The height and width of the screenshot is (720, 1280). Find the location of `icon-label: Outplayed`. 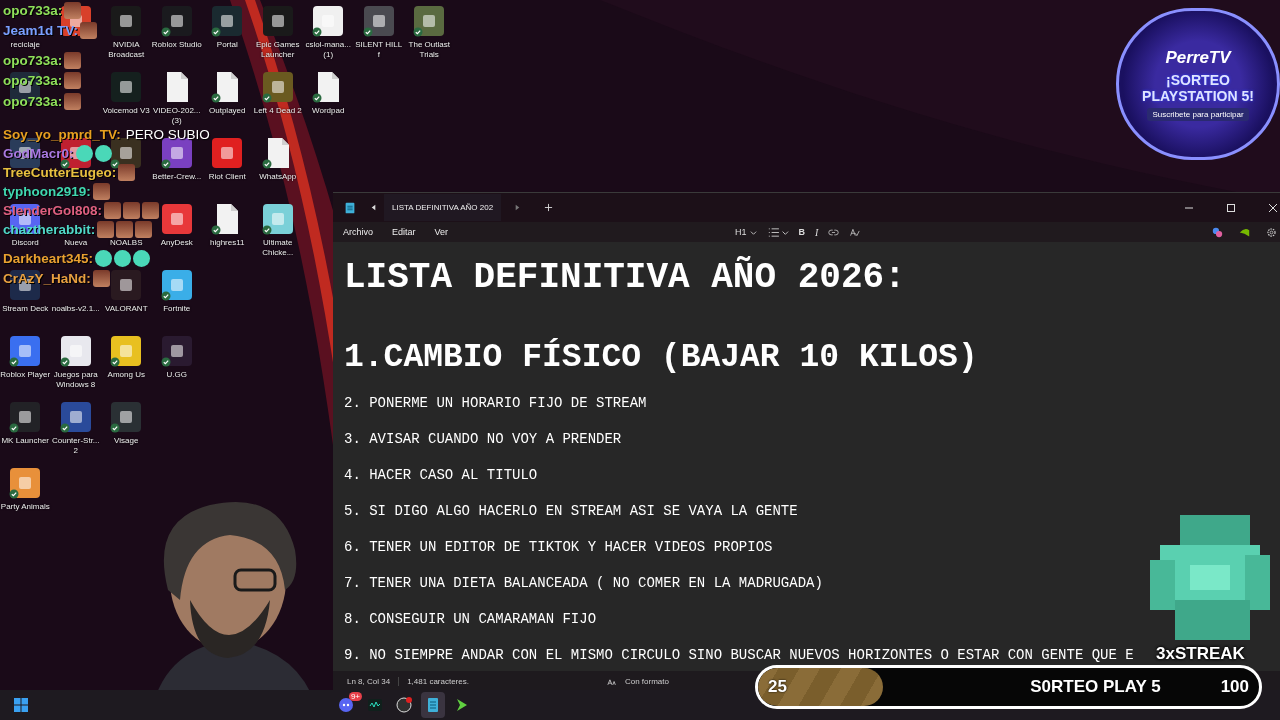

icon-label: Outplayed is located at coordinates (227, 111).